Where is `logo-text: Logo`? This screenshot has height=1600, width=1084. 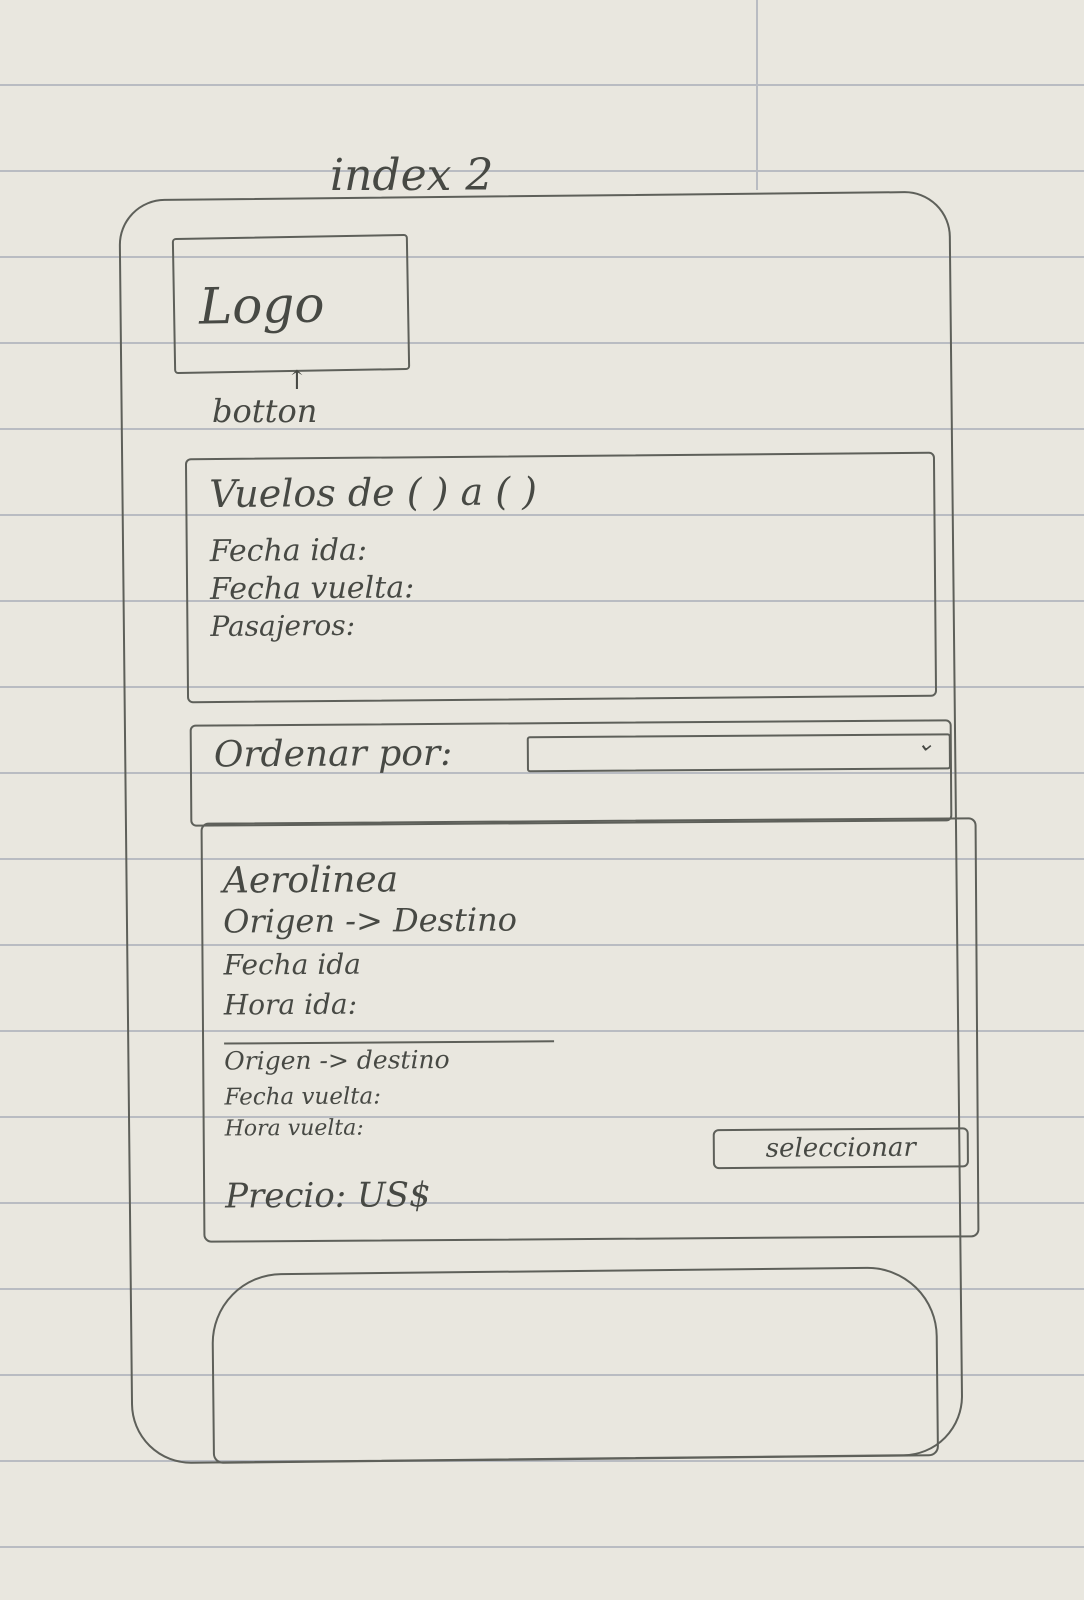 logo-text: Logo is located at coordinates (261, 305).